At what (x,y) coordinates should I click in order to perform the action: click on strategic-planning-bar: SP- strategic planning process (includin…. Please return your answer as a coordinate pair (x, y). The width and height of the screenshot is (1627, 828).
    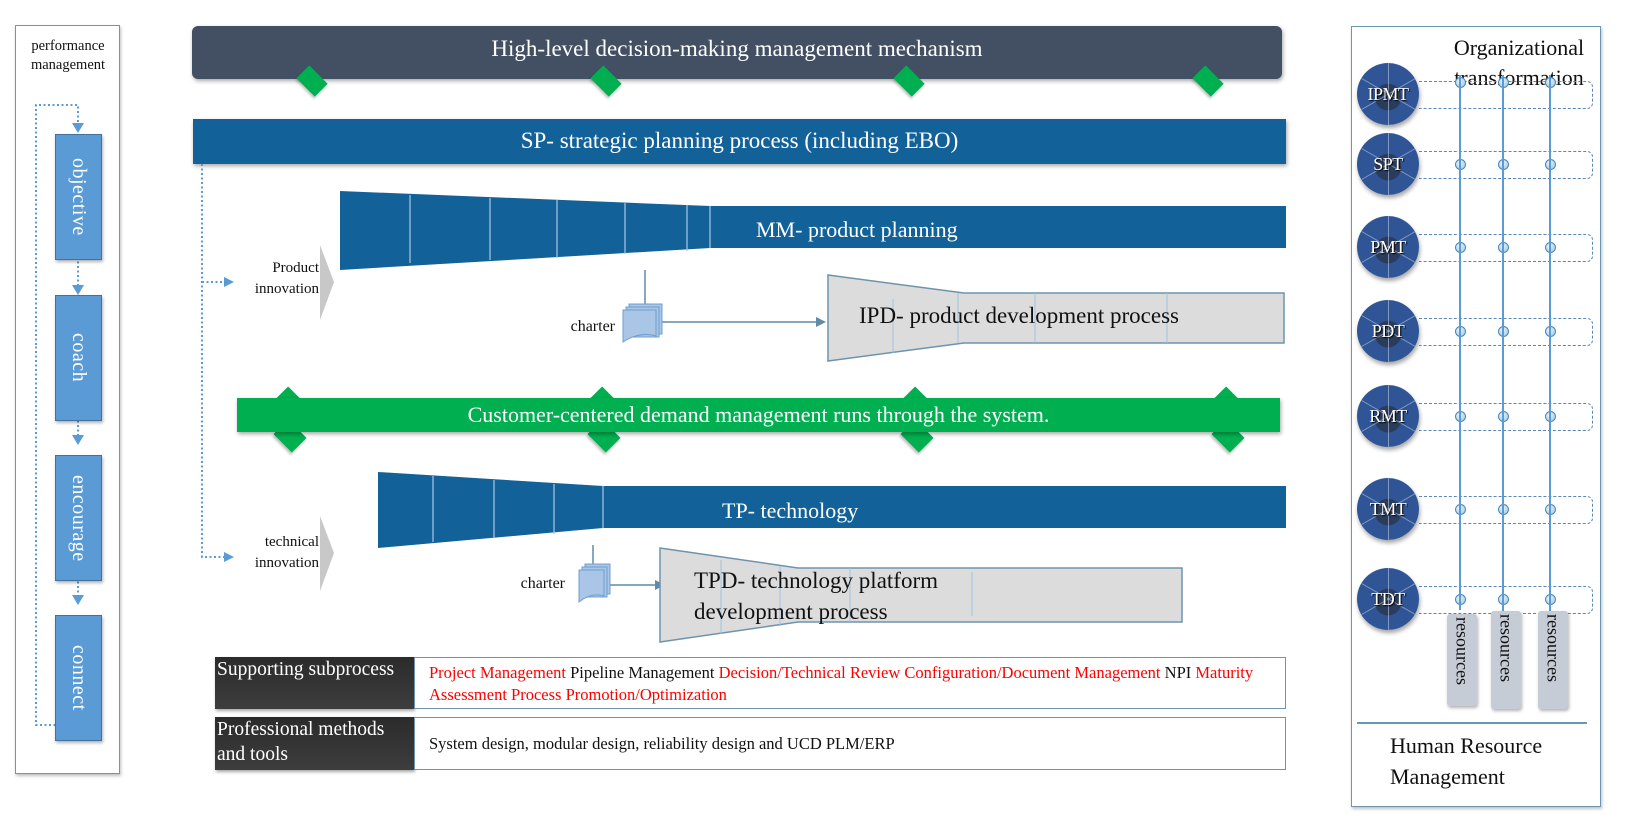
    Looking at the image, I should click on (739, 141).